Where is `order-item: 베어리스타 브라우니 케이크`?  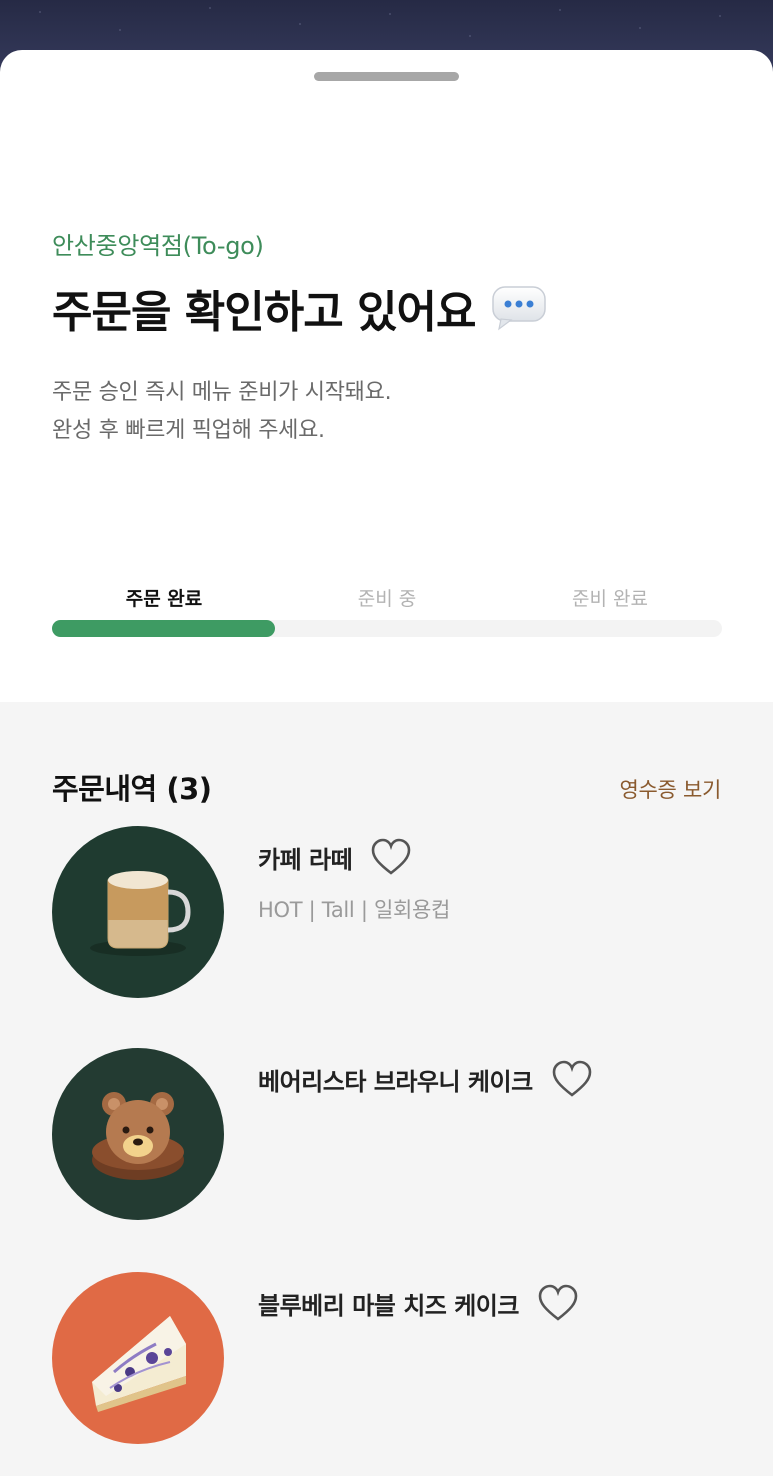
order-item: 베어리스타 브라우니 케이크 is located at coordinates (387, 1134).